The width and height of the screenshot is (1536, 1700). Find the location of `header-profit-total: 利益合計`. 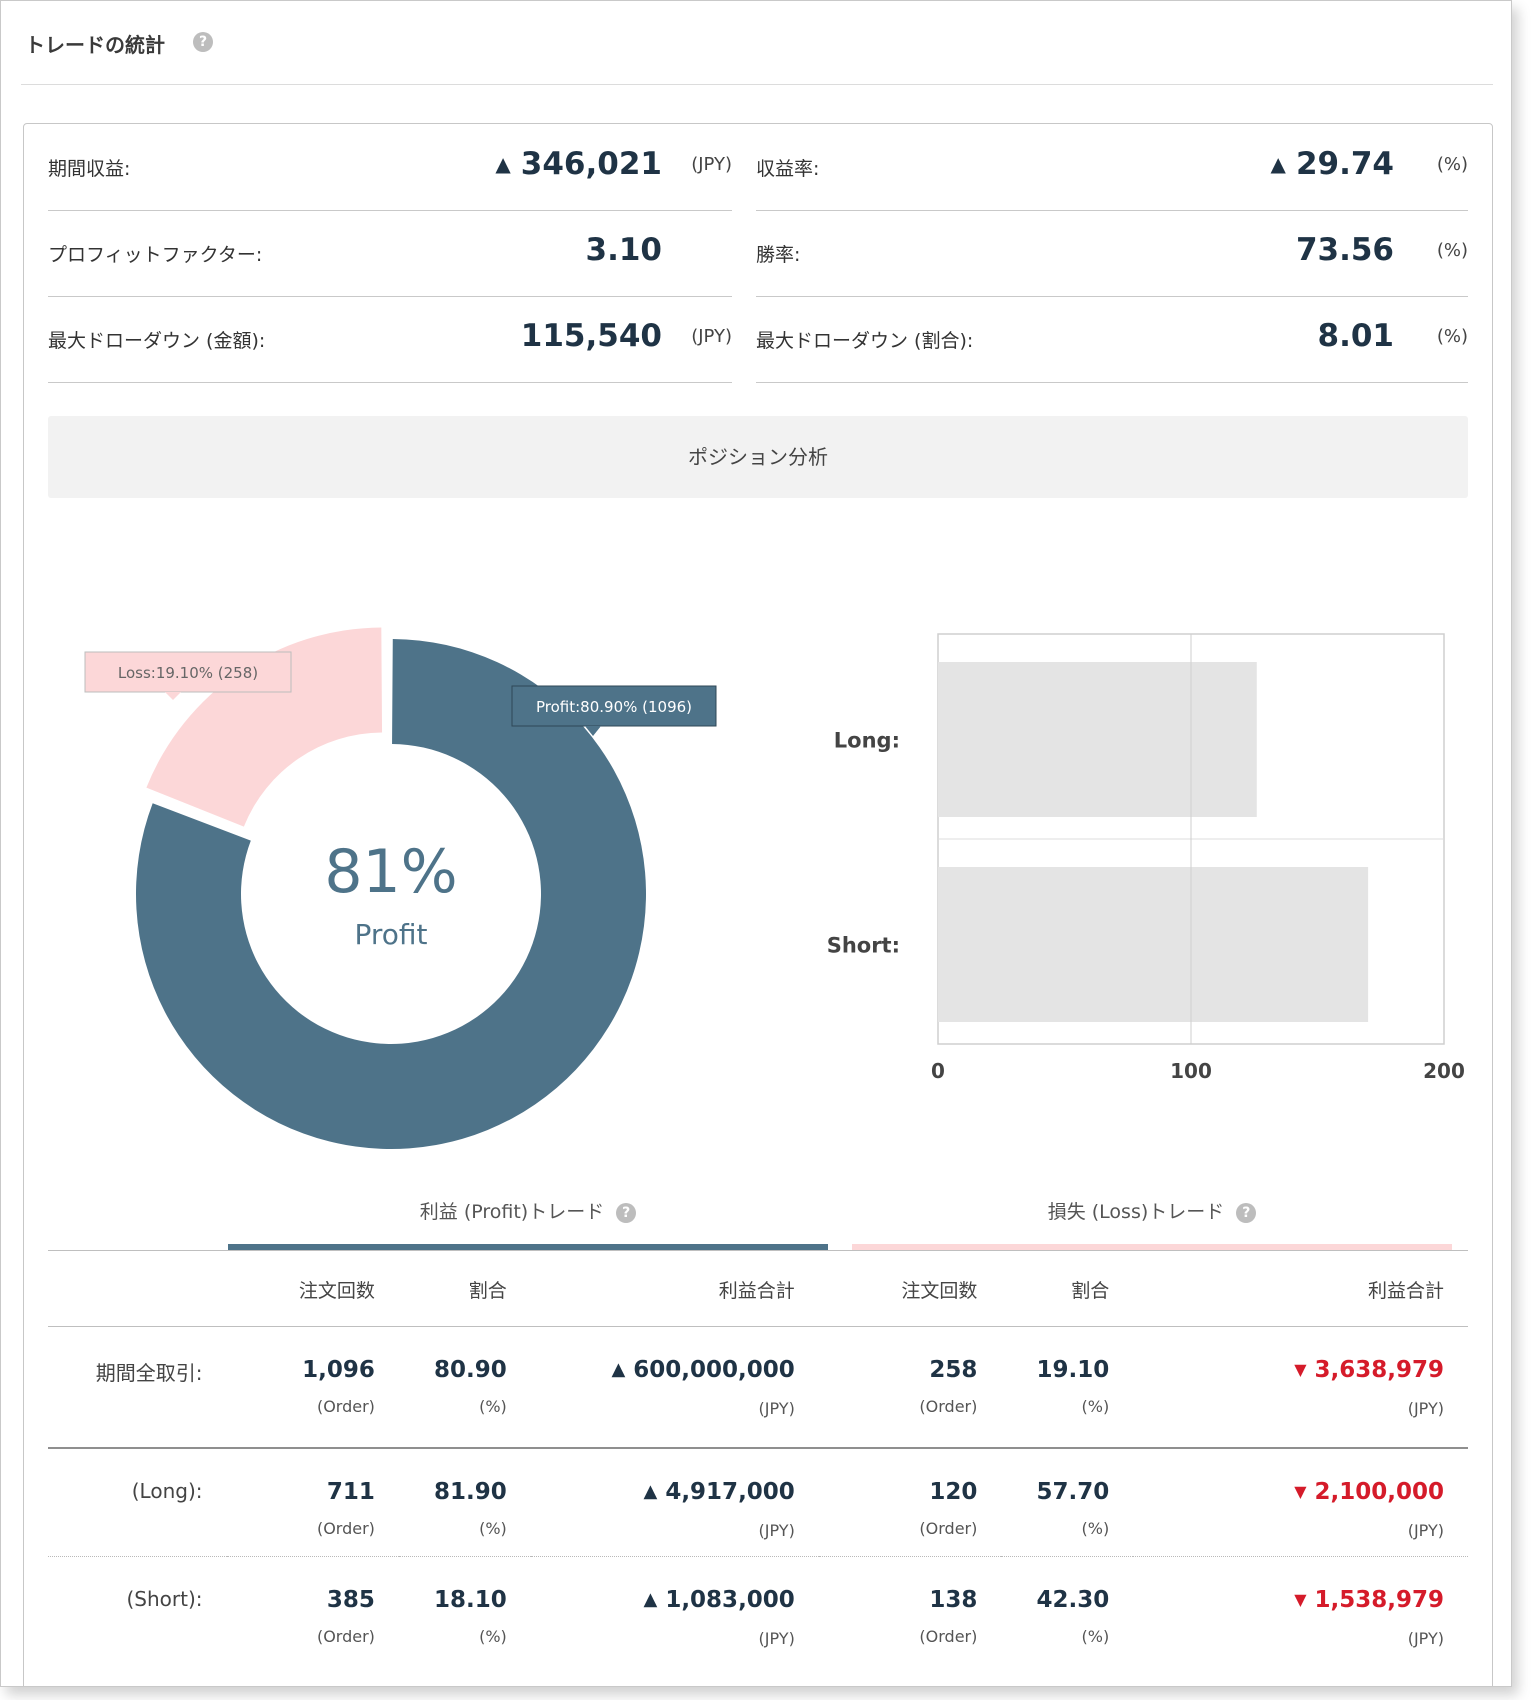

header-profit-total: 利益合計 is located at coordinates (674, 1289).